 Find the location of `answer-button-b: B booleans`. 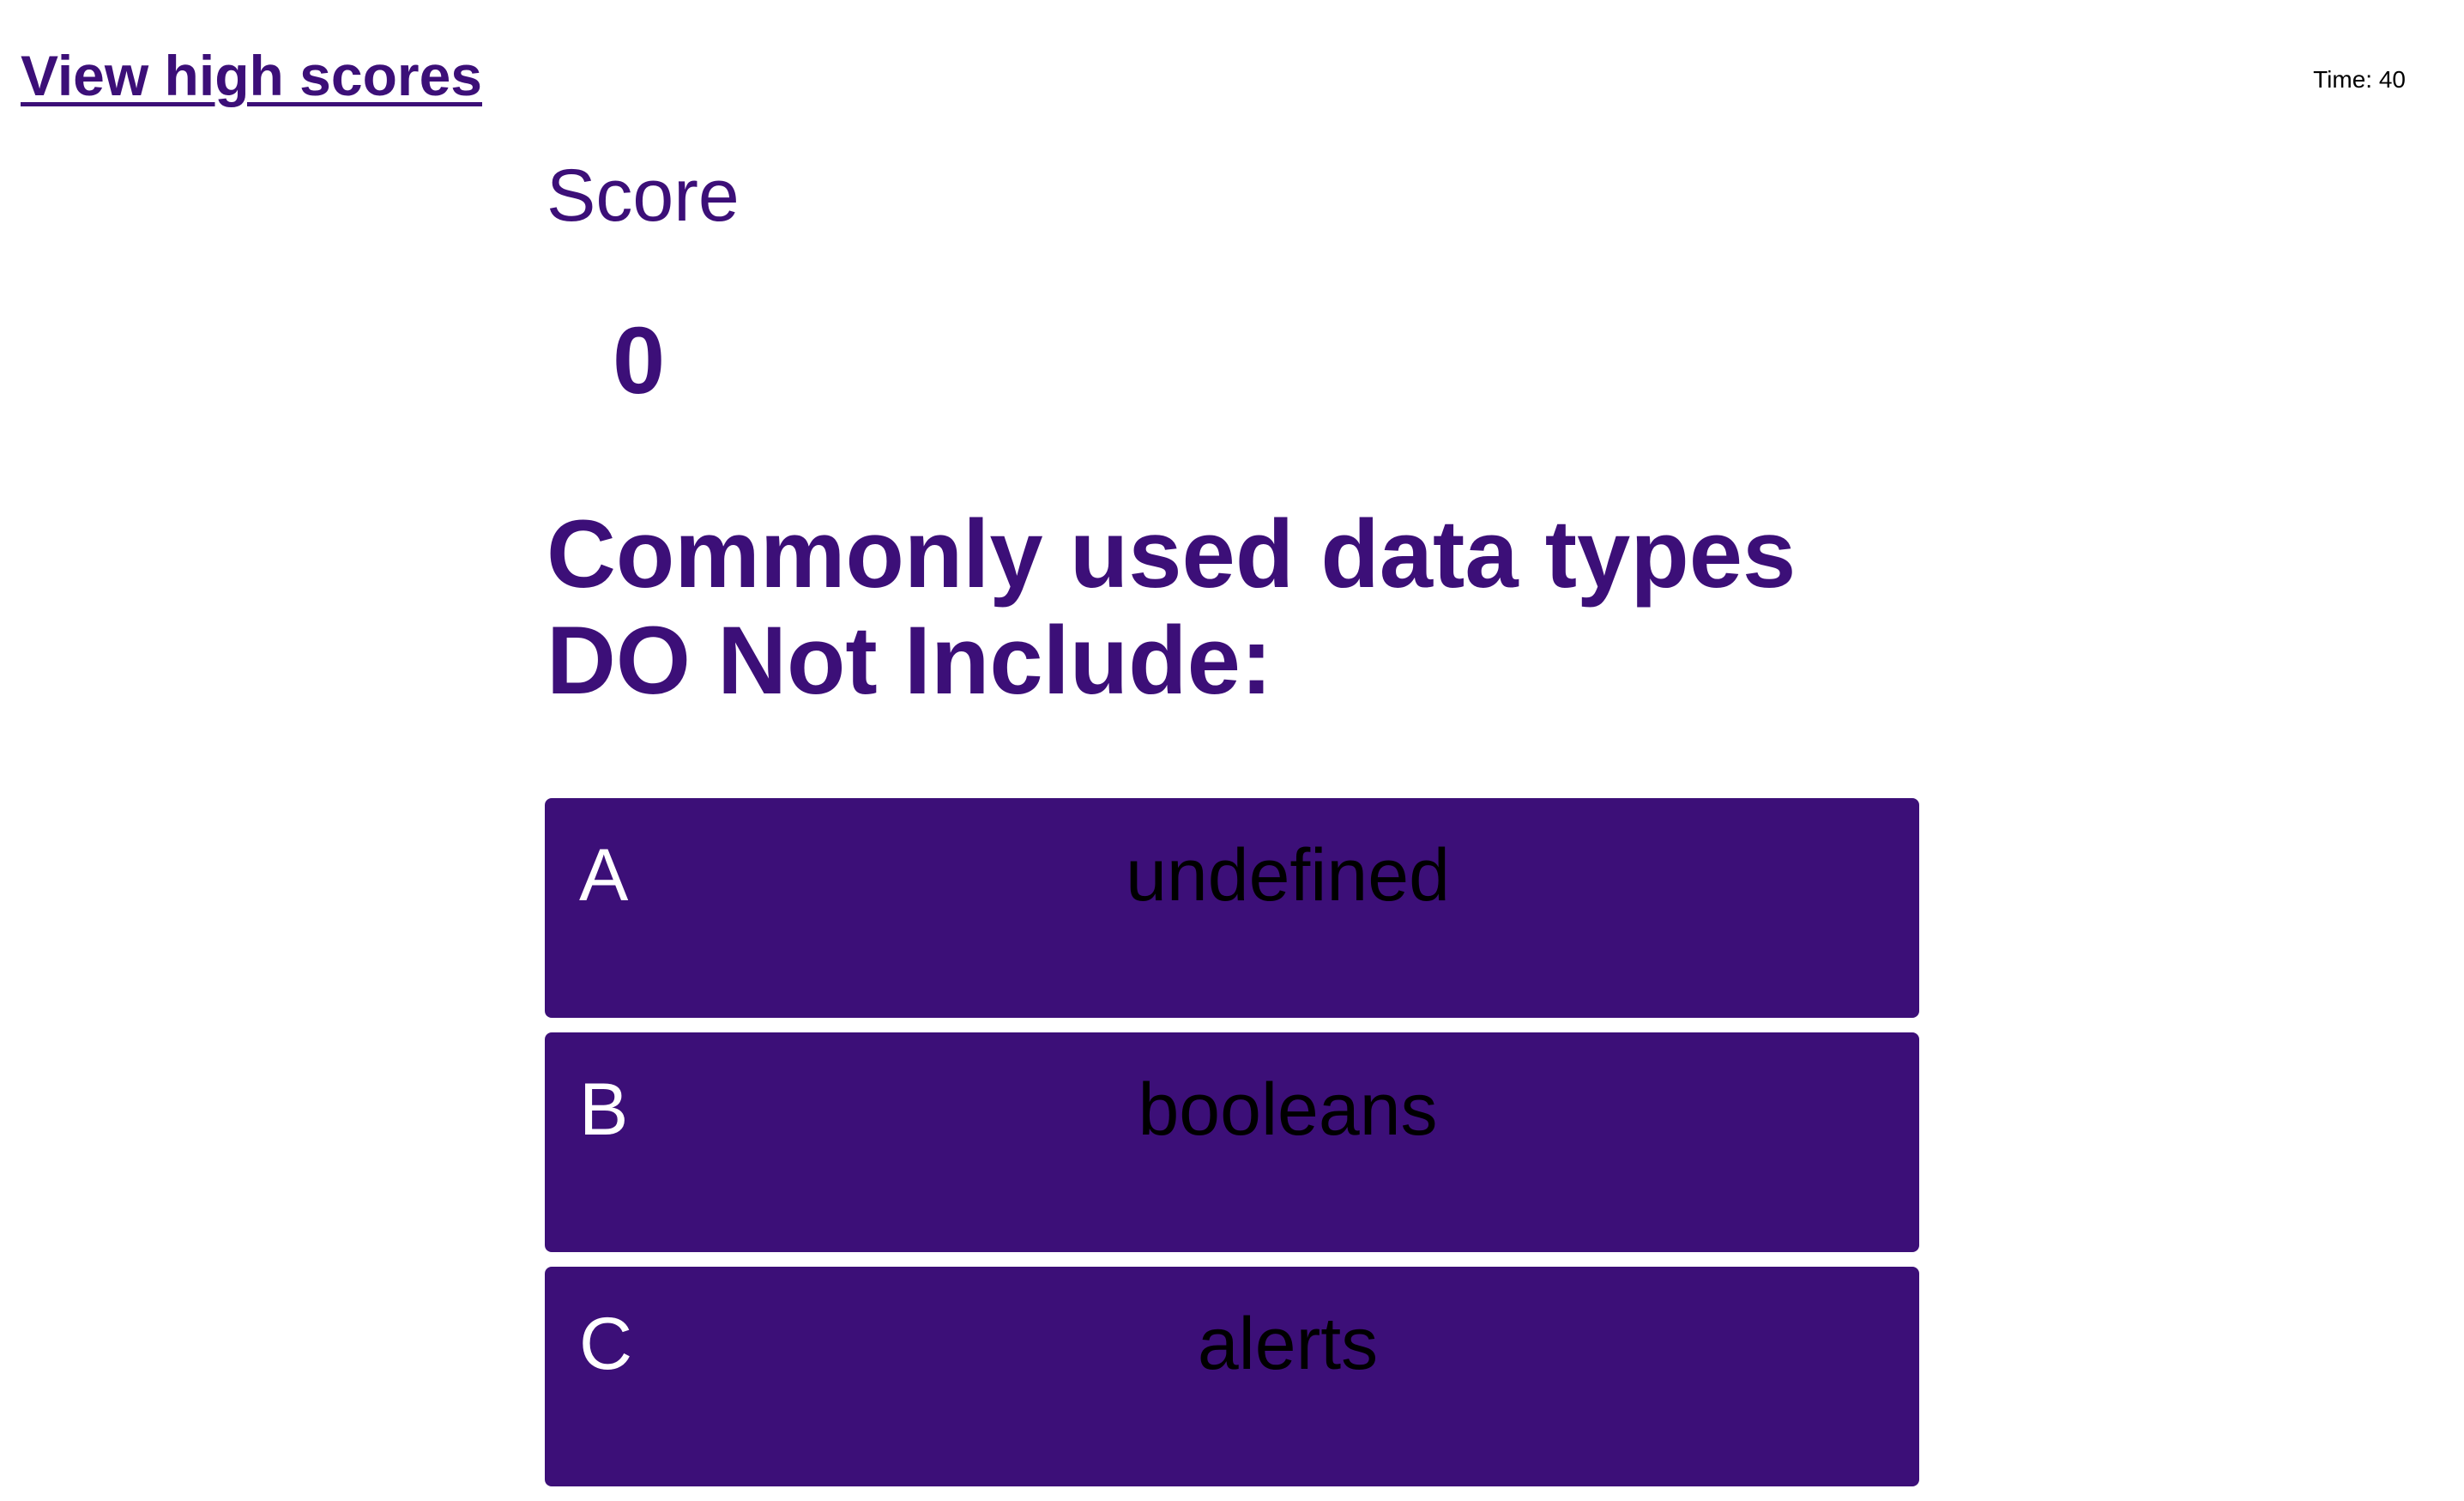

answer-button-b: B booleans is located at coordinates (1232, 1142).